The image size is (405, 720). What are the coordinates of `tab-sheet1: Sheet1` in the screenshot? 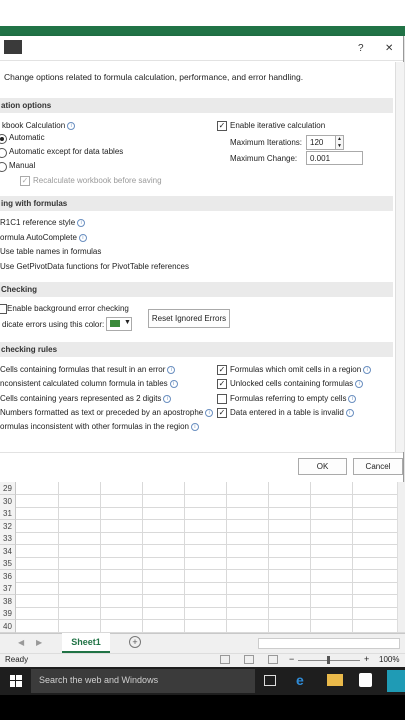 It's located at (86, 643).